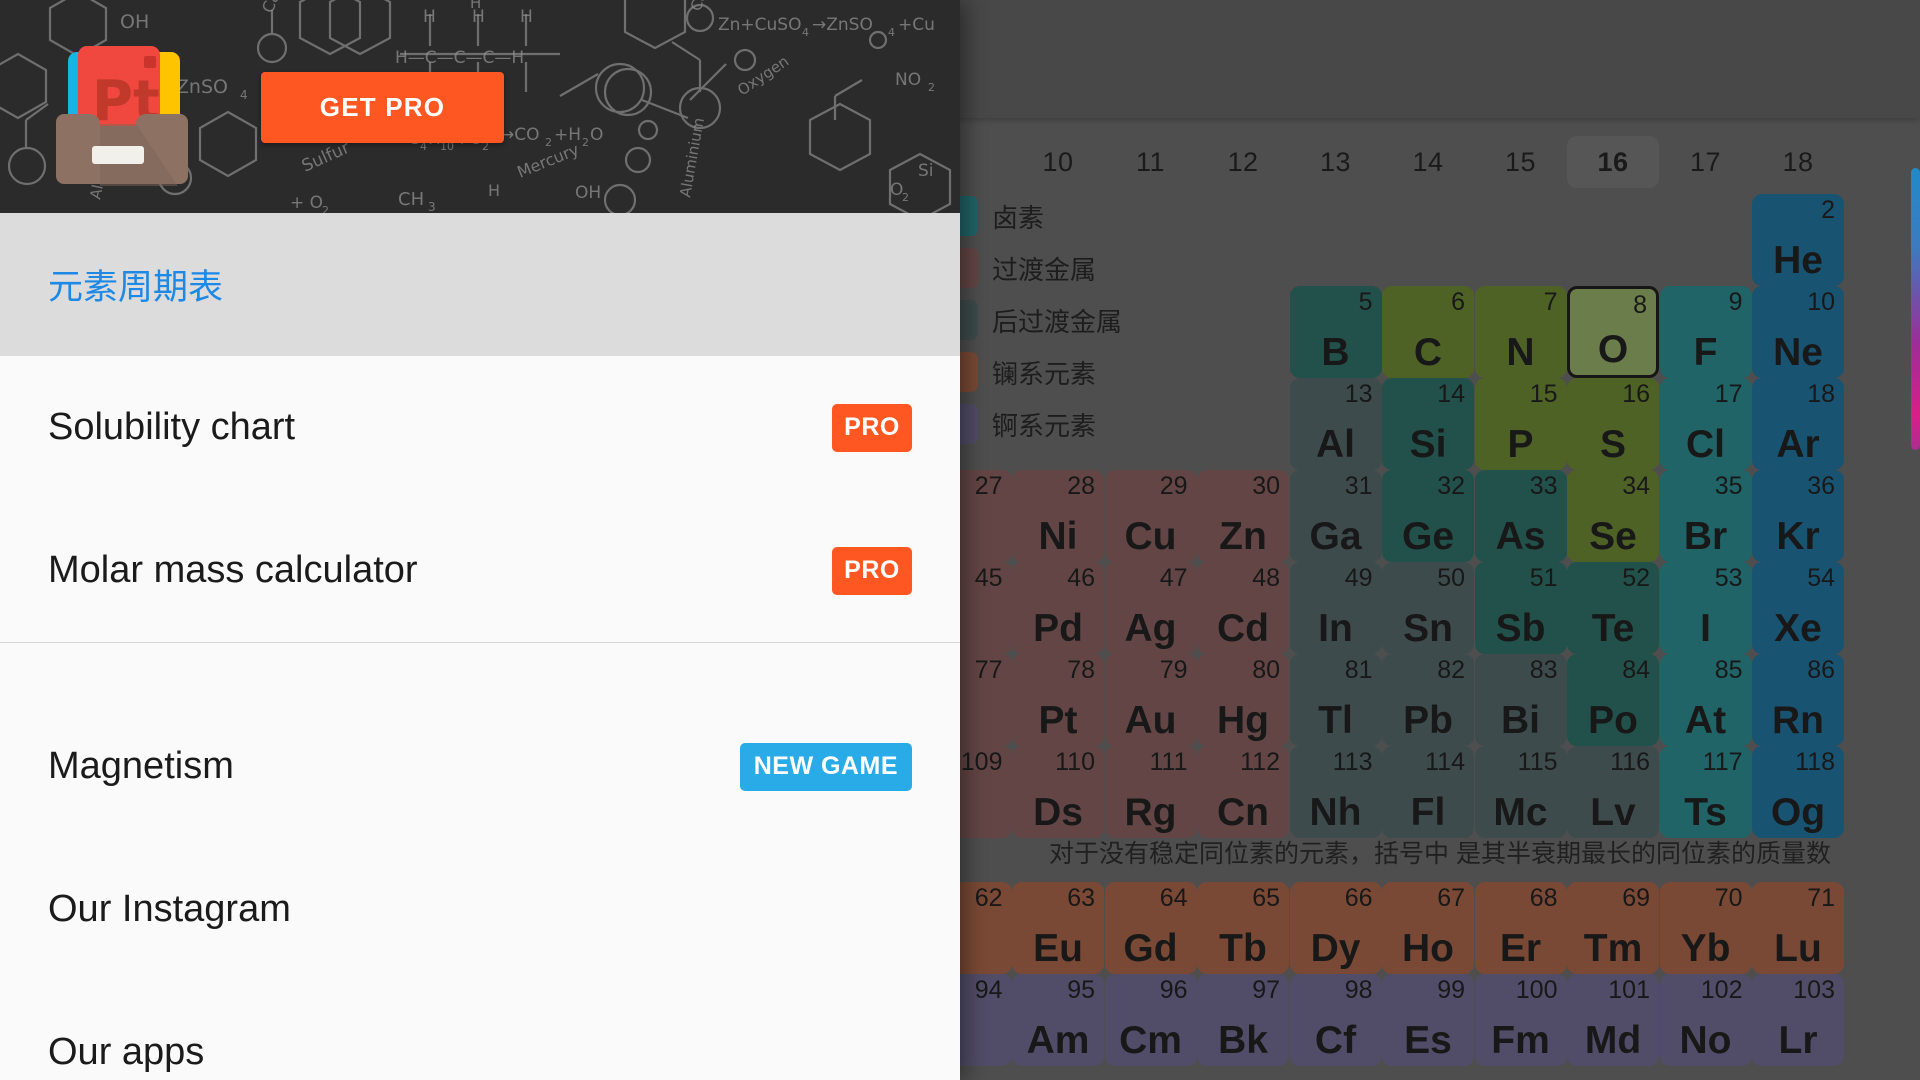 This screenshot has height=1080, width=1920. What do you see at coordinates (169, 909) in the screenshot?
I see `menu-item-label: Our Instagram` at bounding box center [169, 909].